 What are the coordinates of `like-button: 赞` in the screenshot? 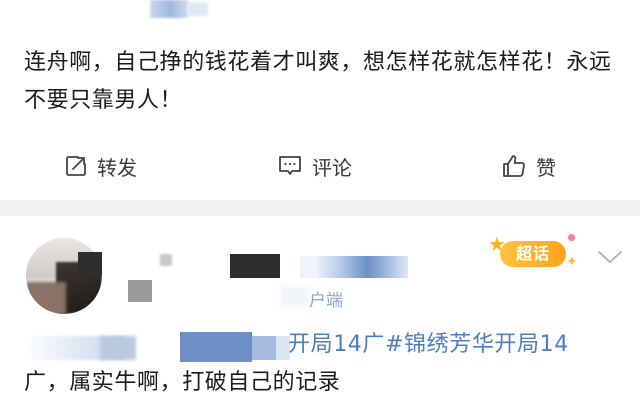 It's located at (528, 166).